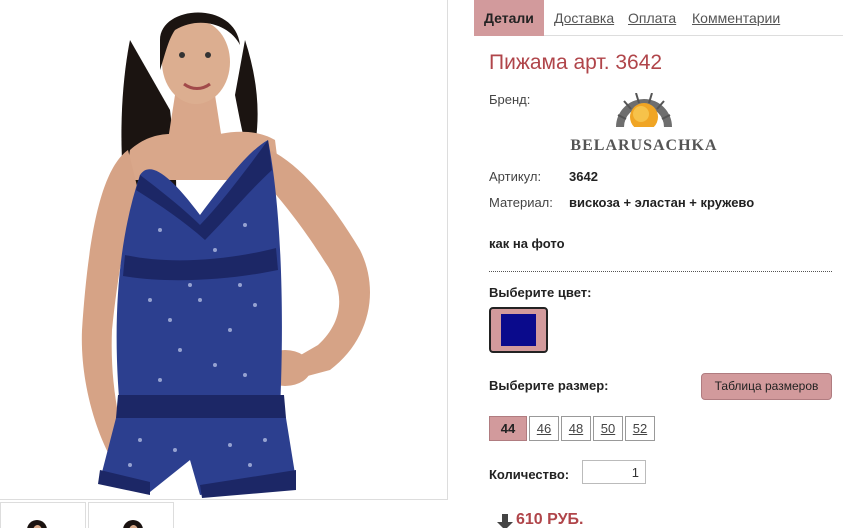 The image size is (843, 528). What do you see at coordinates (549, 385) in the screenshot?
I see `size-label: Выберите размер:` at bounding box center [549, 385].